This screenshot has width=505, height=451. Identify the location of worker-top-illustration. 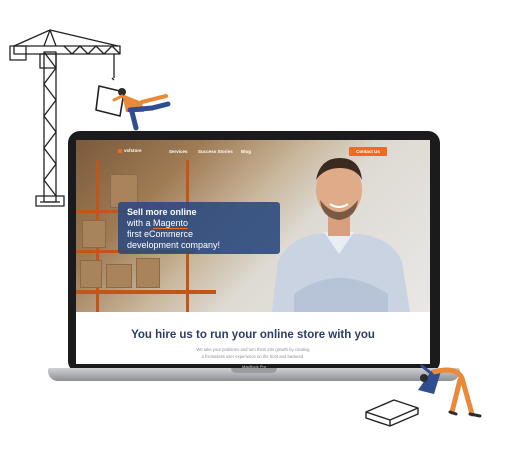
(141, 109).